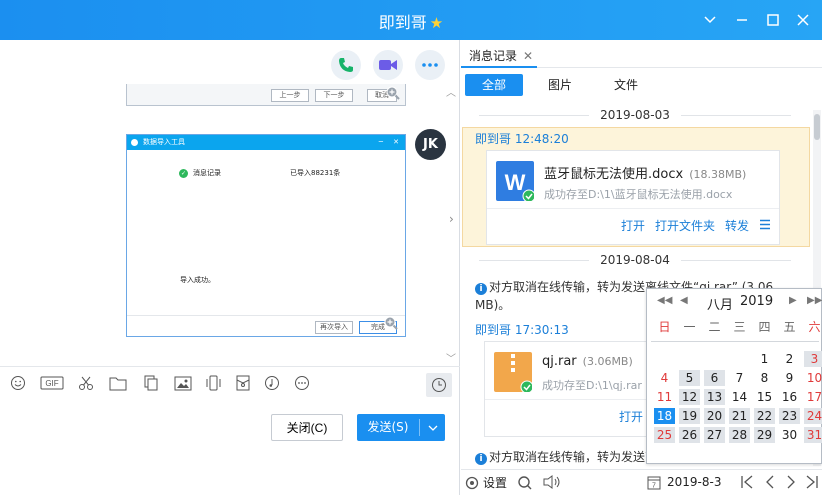 Image resolution: width=822 pixels, height=495 pixels. What do you see at coordinates (86, 383) in the screenshot?
I see `screenshot-button` at bounding box center [86, 383].